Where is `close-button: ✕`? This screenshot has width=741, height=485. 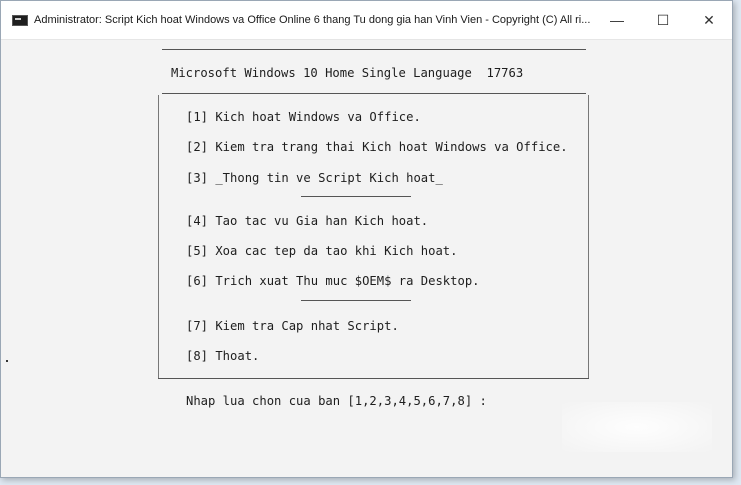 close-button: ✕ is located at coordinates (709, 20).